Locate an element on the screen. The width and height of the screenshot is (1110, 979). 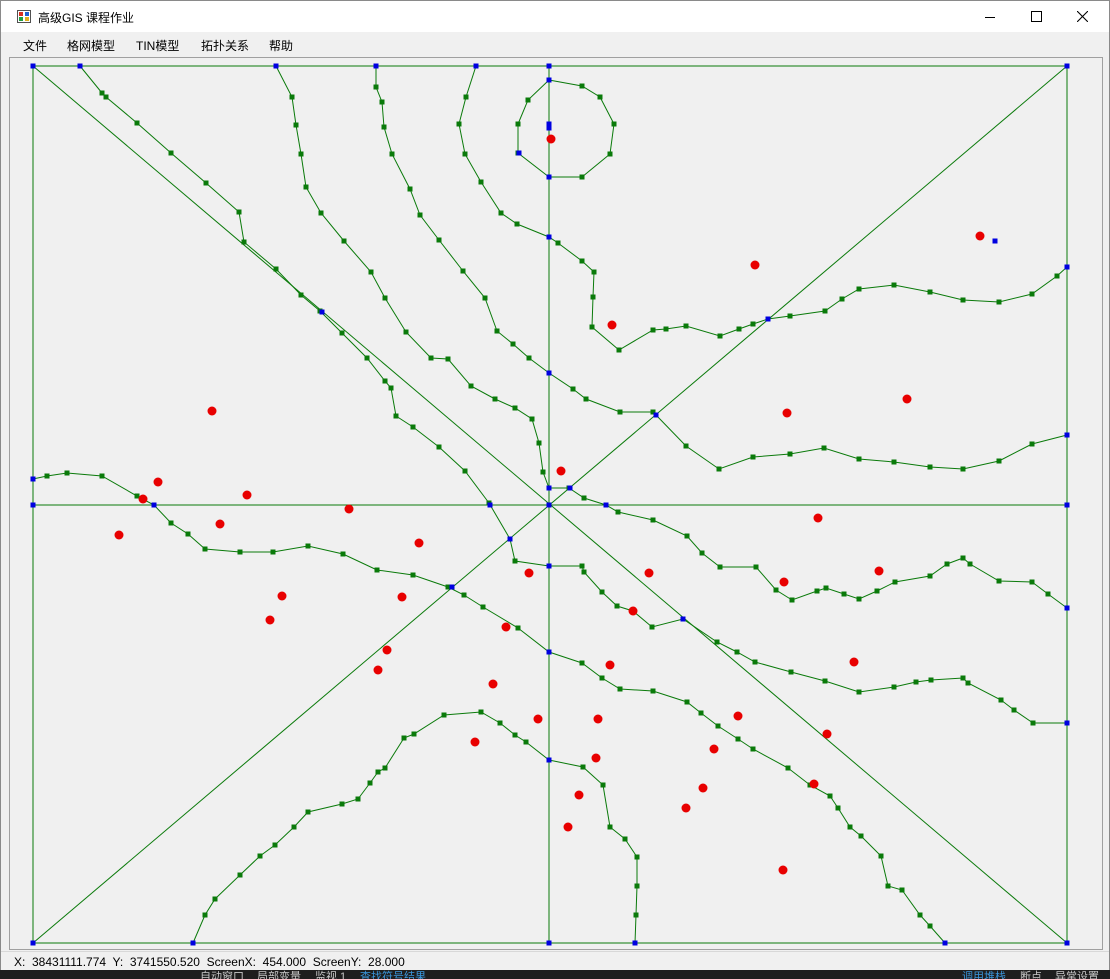
menu-tin-model: TIN模型 is located at coordinates (157, 45).